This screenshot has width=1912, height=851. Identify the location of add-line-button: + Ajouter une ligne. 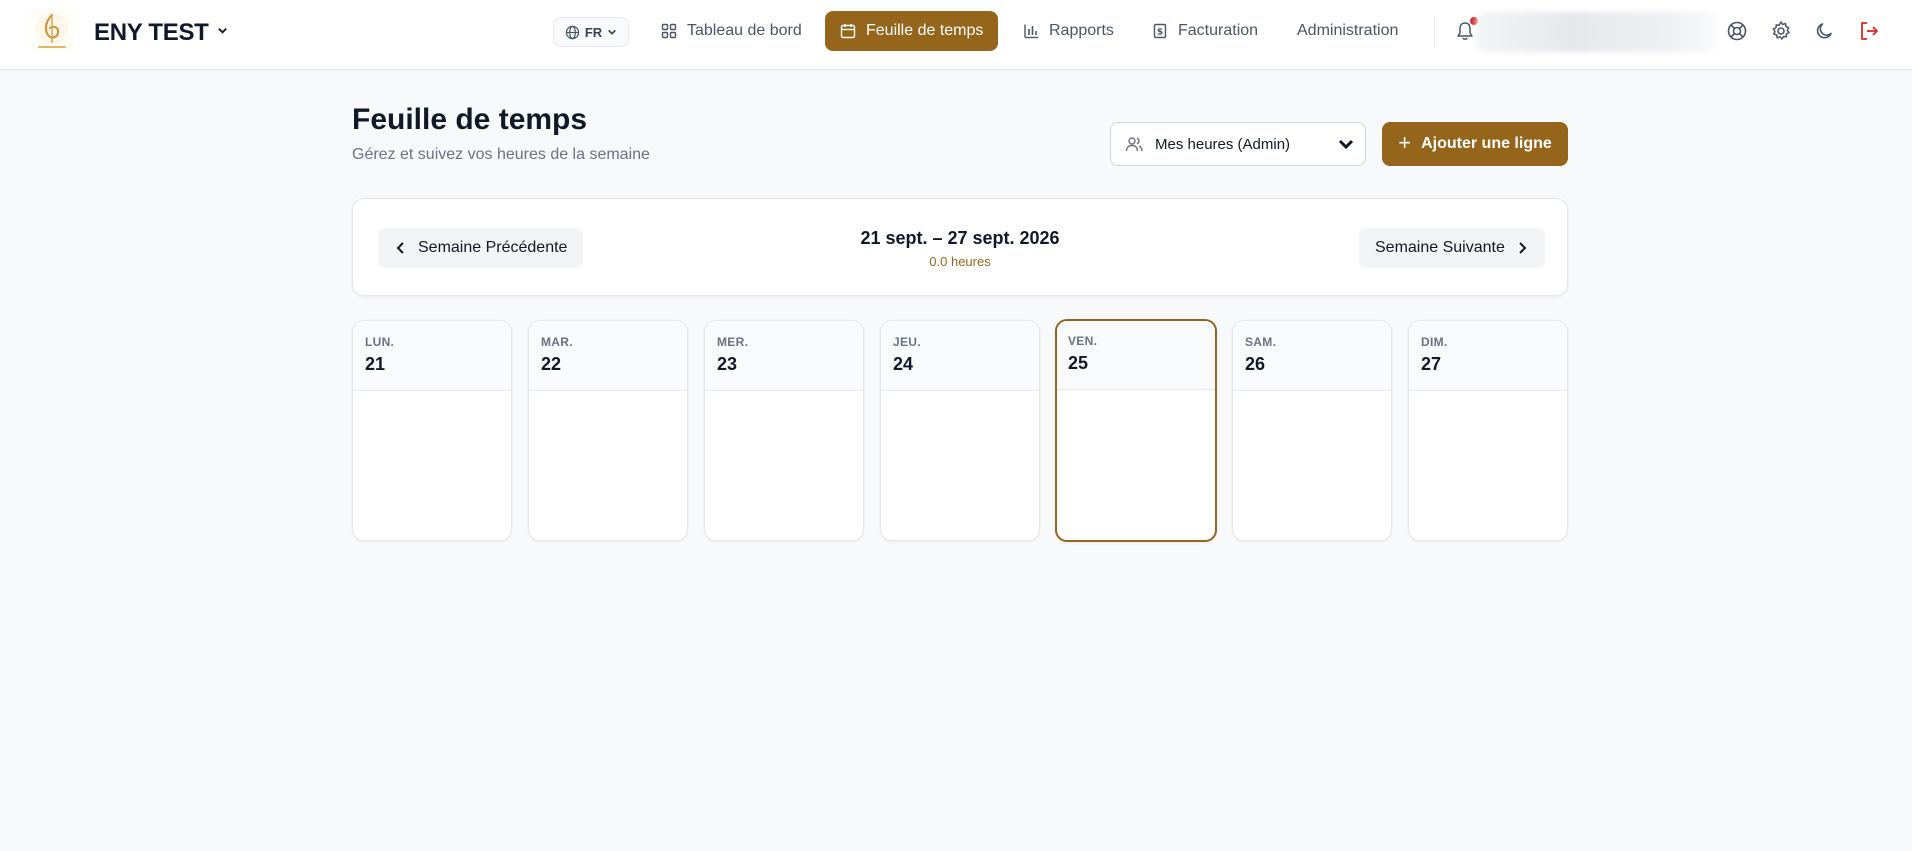
(1475, 144).